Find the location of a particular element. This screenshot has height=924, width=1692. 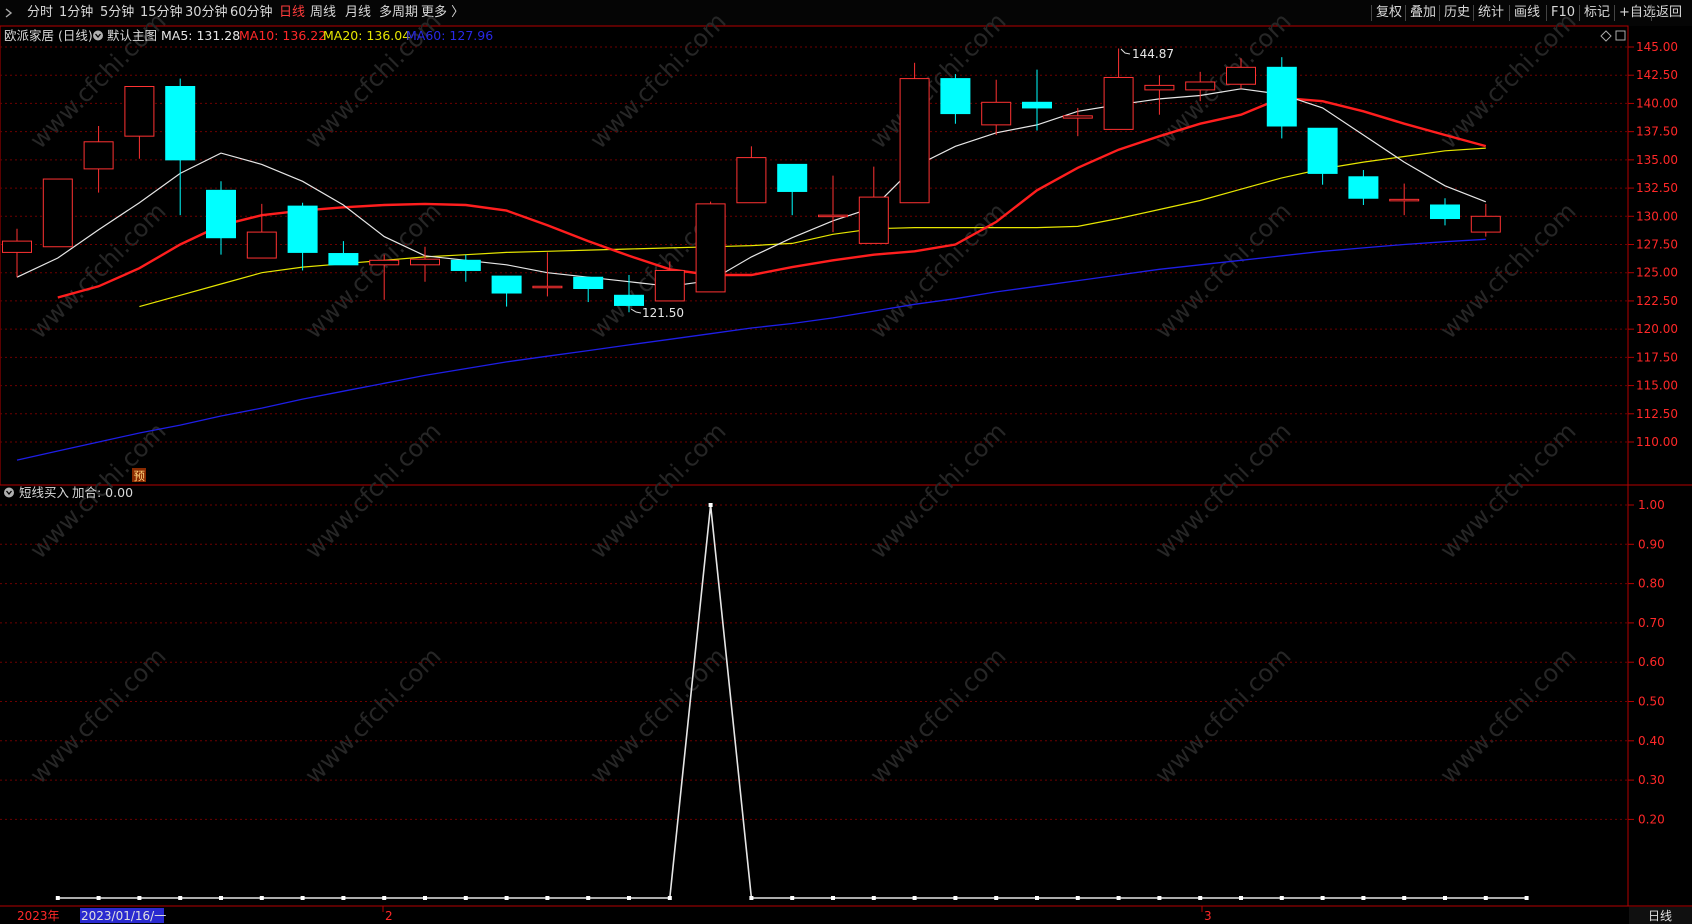

signal-axis: 1.00 0.90 0.80 0.70 0.60 0.50 0.40 0.30 0.20 is located at coordinates (1646, 662).